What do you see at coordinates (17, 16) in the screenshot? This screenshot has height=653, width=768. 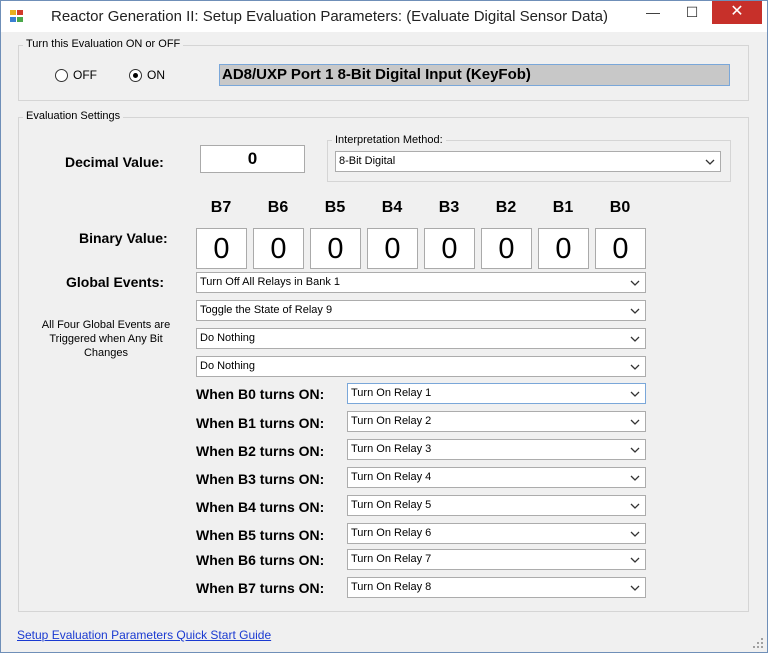 I see `app-icon` at bounding box center [17, 16].